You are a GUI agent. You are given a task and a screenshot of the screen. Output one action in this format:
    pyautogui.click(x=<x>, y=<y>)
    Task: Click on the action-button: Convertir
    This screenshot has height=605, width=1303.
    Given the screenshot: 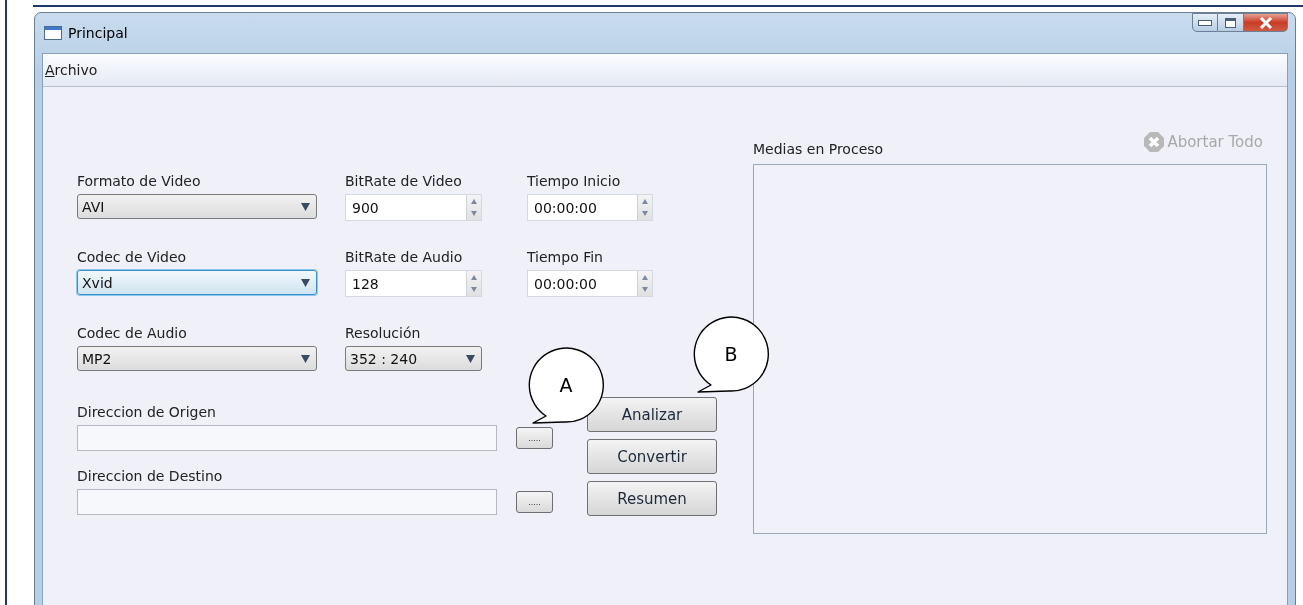 What is the action you would take?
    pyautogui.click(x=652, y=456)
    